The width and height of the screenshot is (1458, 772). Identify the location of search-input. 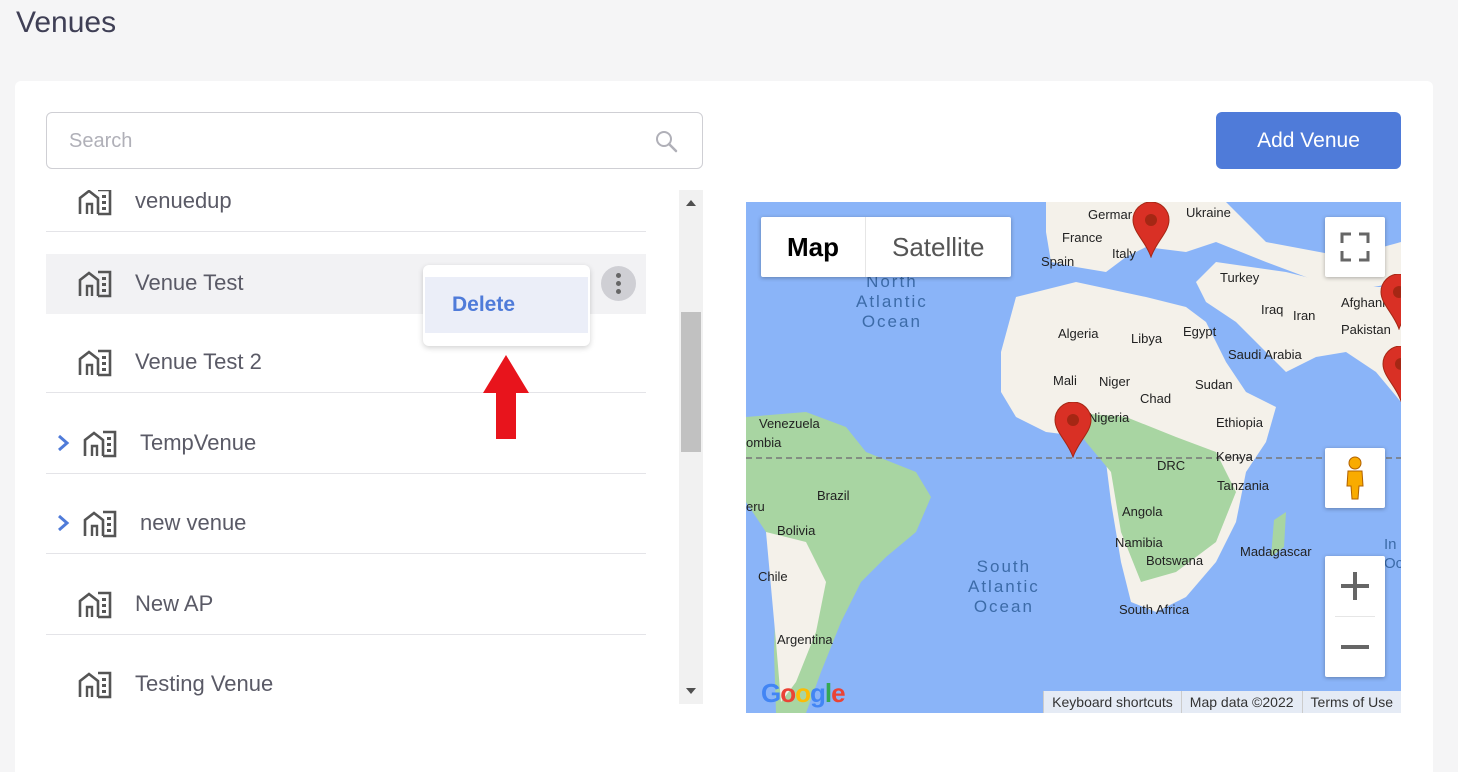
(349, 141).